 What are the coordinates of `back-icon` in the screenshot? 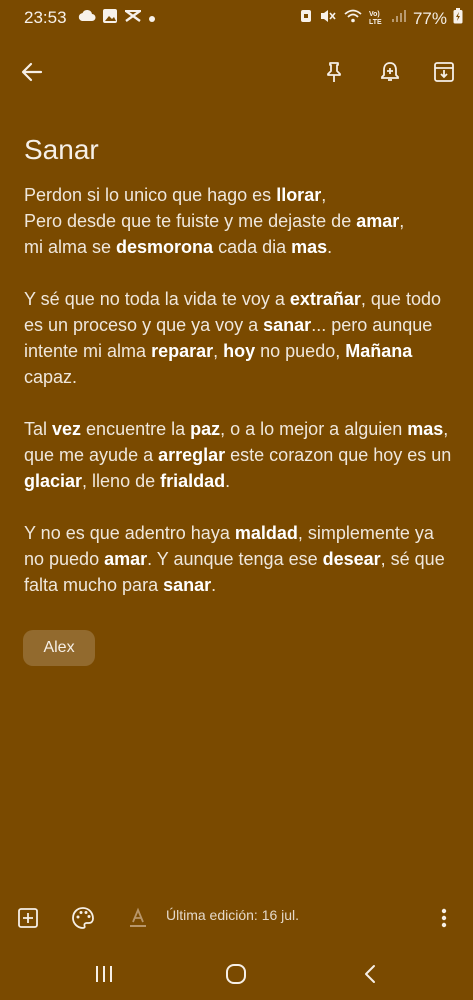 It's located at (370, 974).